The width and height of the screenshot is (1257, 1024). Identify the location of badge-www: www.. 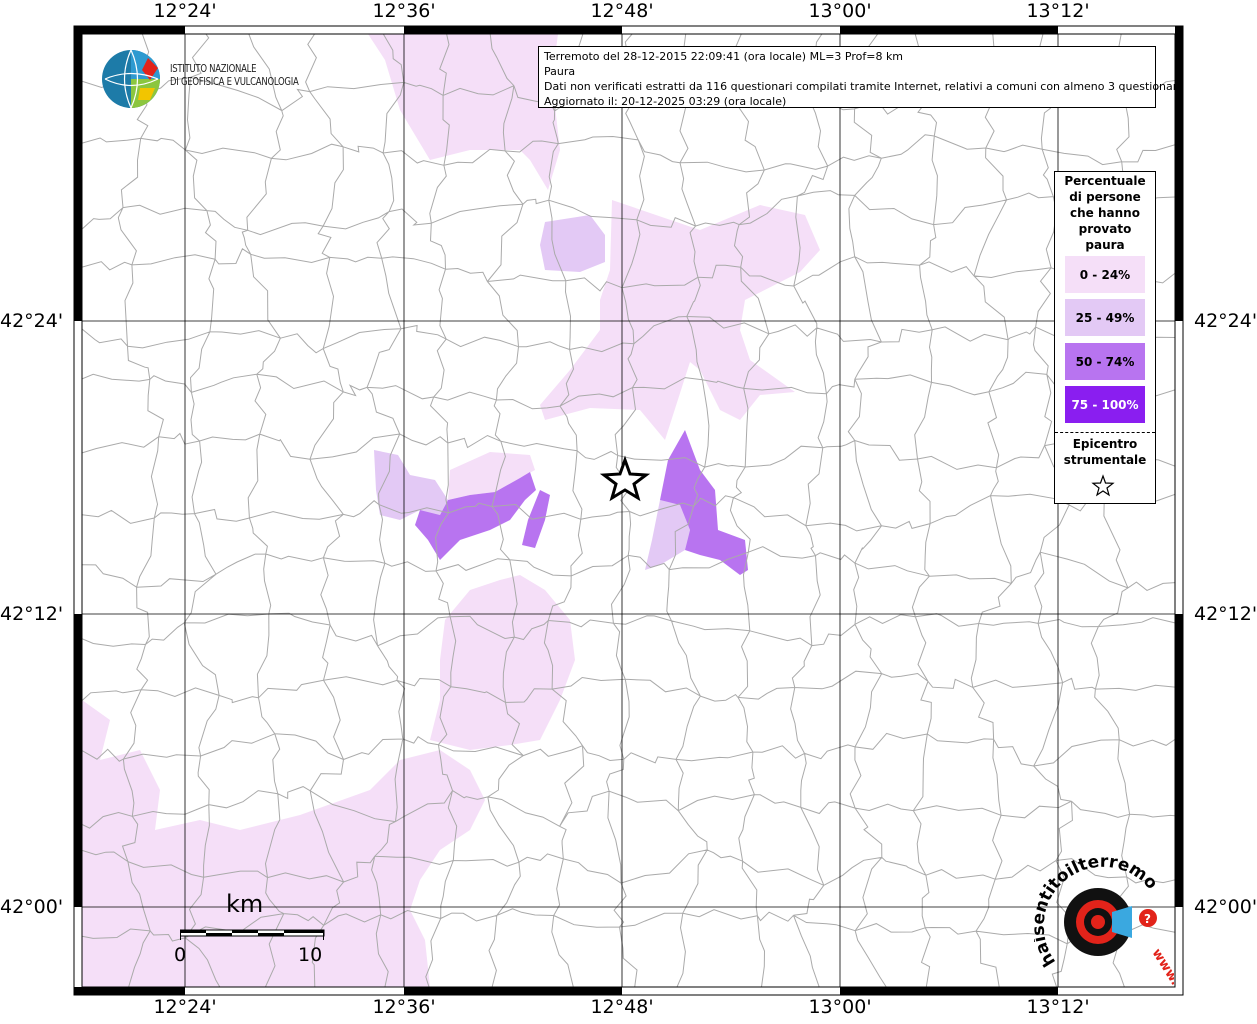
(1161, 967).